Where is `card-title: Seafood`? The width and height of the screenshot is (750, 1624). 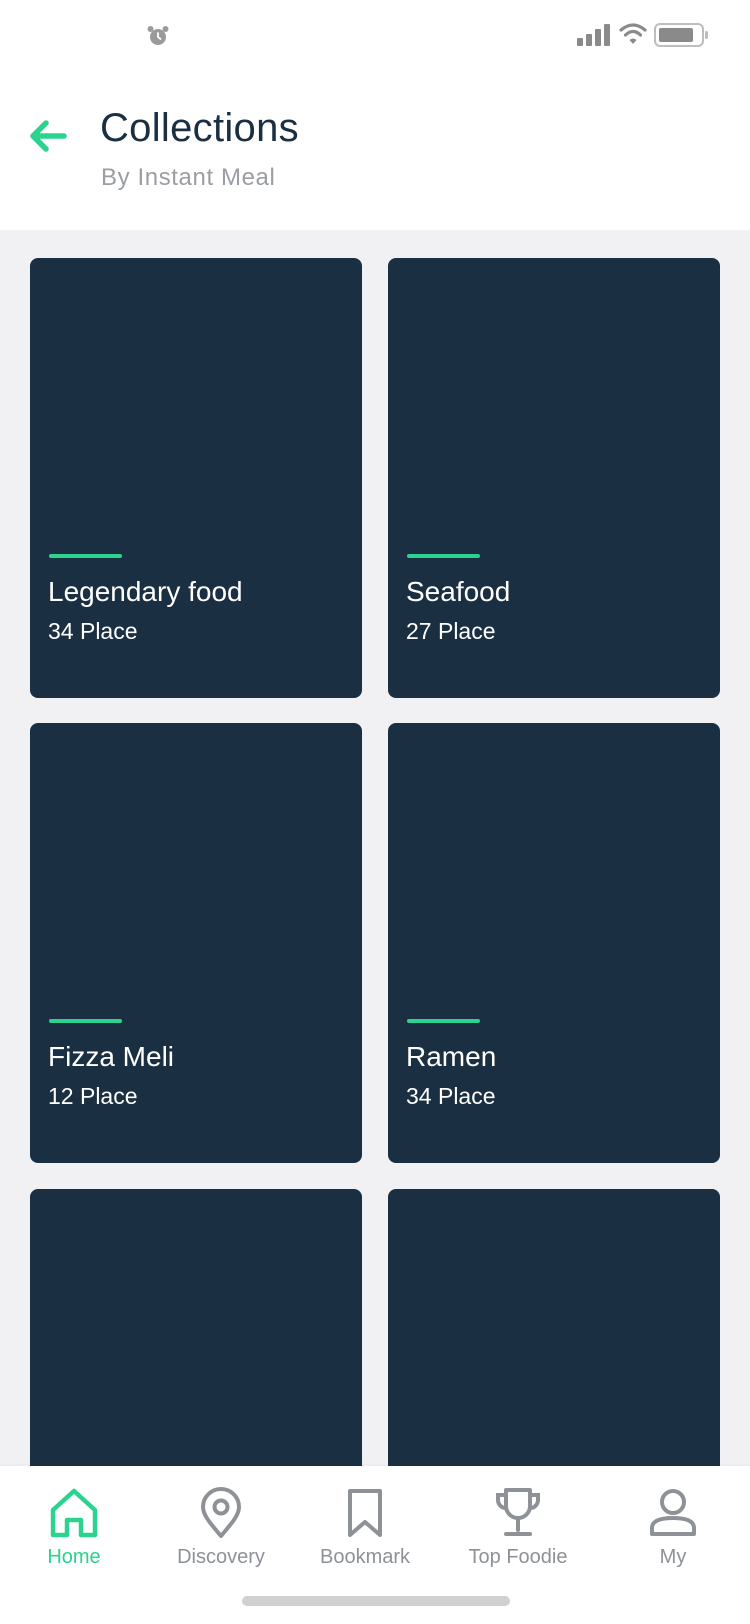 card-title: Seafood is located at coordinates (458, 591).